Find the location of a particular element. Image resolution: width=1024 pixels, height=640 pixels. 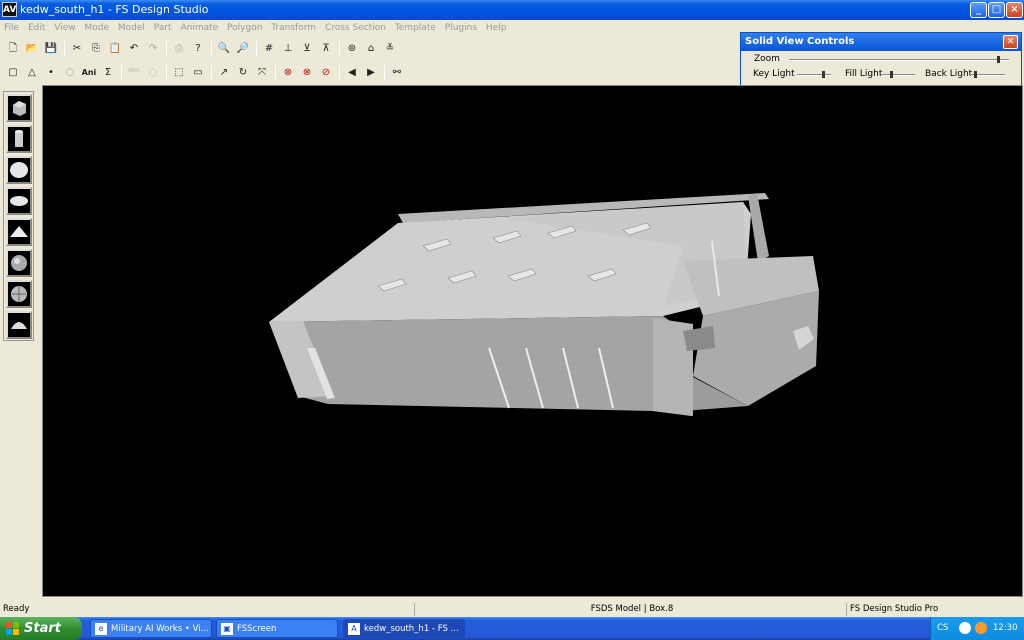

prev-icon: ◀ is located at coordinates (352, 73).